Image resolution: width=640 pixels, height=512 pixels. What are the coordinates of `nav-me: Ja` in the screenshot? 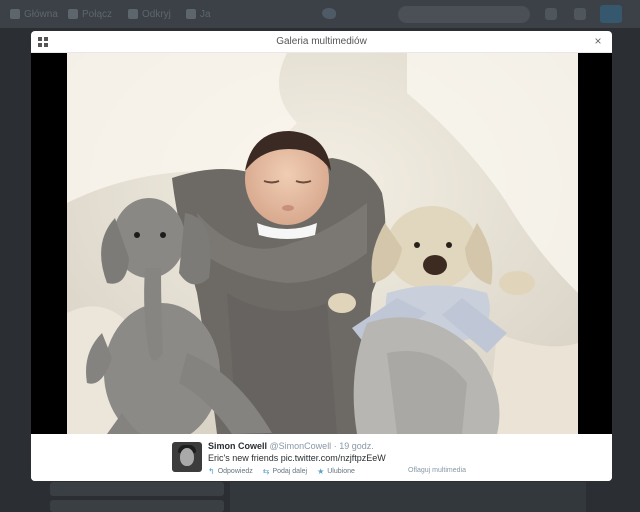 It's located at (198, 14).